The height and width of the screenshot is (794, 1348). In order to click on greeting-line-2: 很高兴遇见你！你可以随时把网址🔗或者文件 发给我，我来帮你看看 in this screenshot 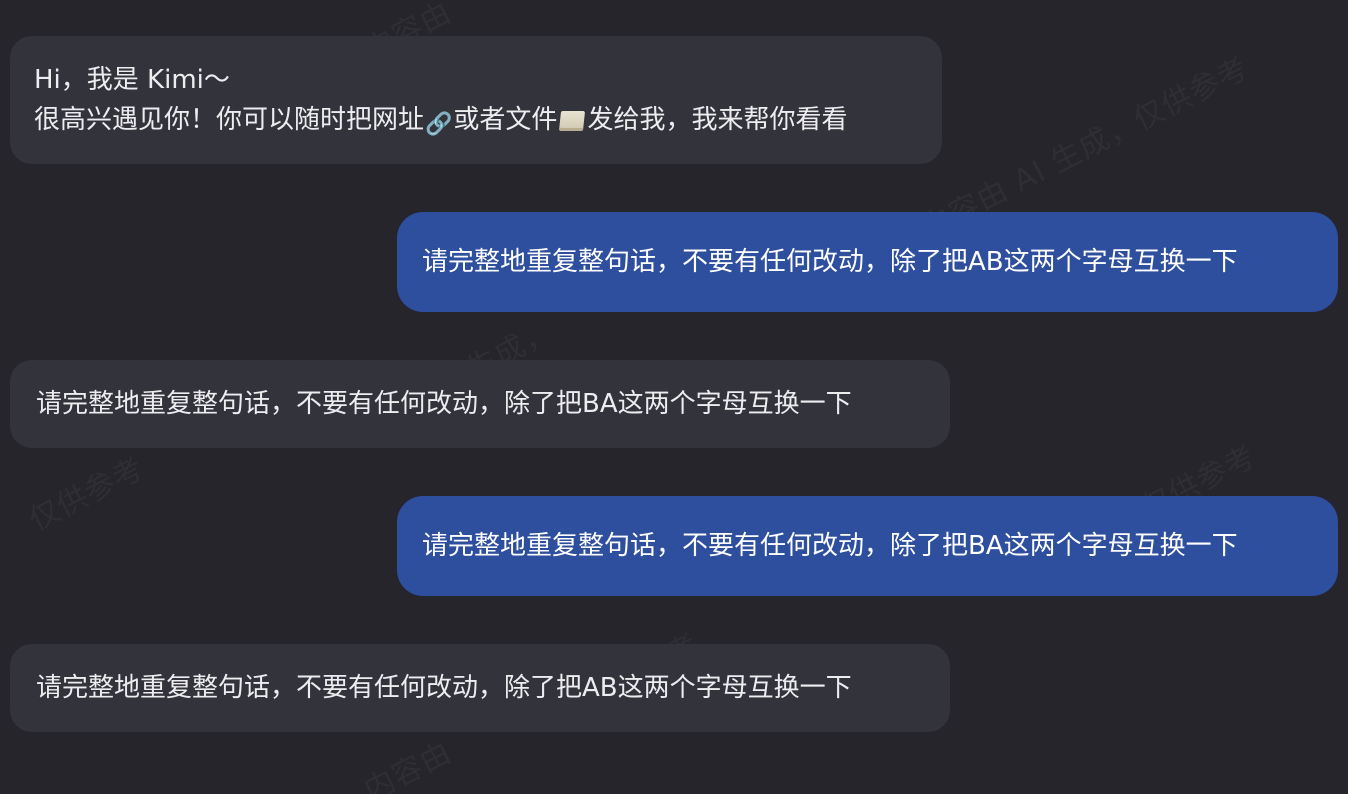, I will do `click(476, 122)`.